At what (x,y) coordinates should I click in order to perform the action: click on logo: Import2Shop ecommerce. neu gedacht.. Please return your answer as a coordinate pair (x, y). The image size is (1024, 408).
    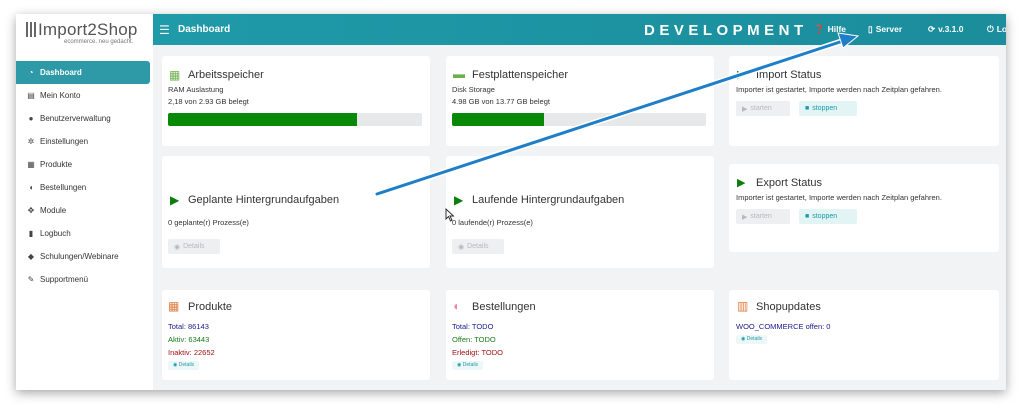
    Looking at the image, I should click on (89, 35).